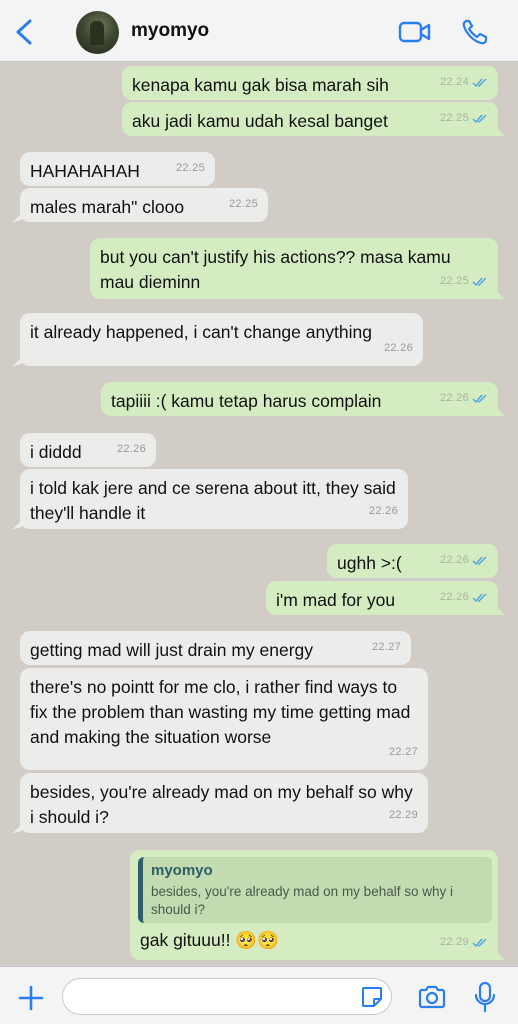 This screenshot has width=518, height=1024. I want to click on message-time: 22.24, so click(454, 82).